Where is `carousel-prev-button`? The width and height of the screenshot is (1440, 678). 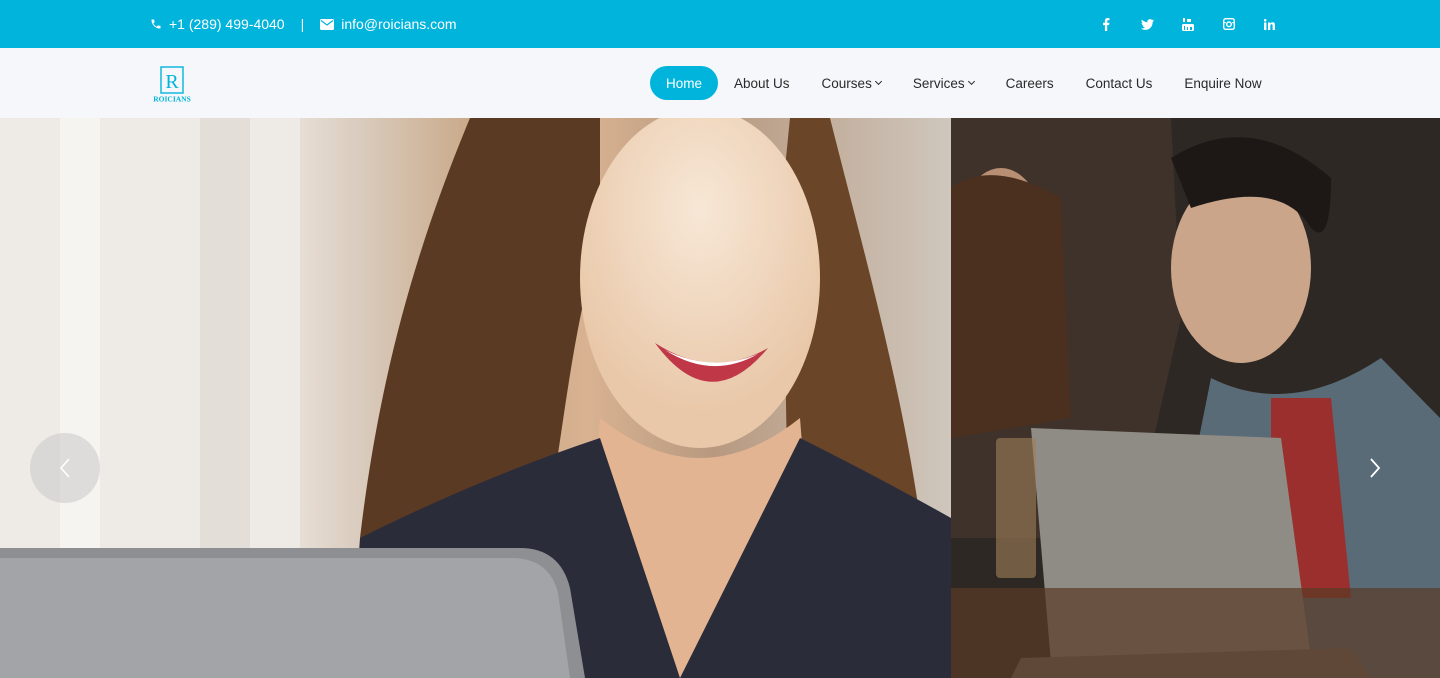 carousel-prev-button is located at coordinates (65, 468).